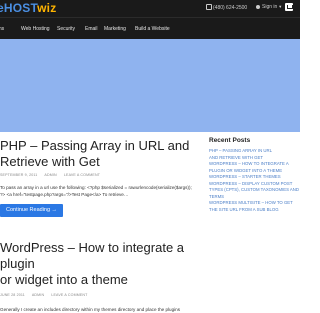  What do you see at coordinates (18, 175) in the screenshot?
I see `post-date: SEPTEMBER 9, 2011` at bounding box center [18, 175].